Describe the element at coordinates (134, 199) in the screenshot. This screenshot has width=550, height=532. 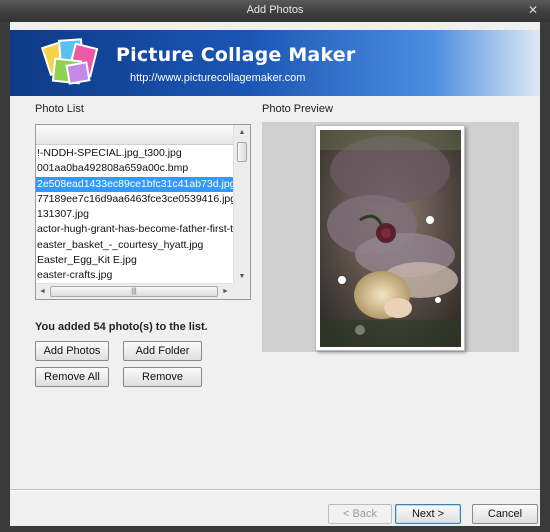
I see `list-item: 77189ee7c16d9aa6463fce3ce0539416.jpg` at that location.